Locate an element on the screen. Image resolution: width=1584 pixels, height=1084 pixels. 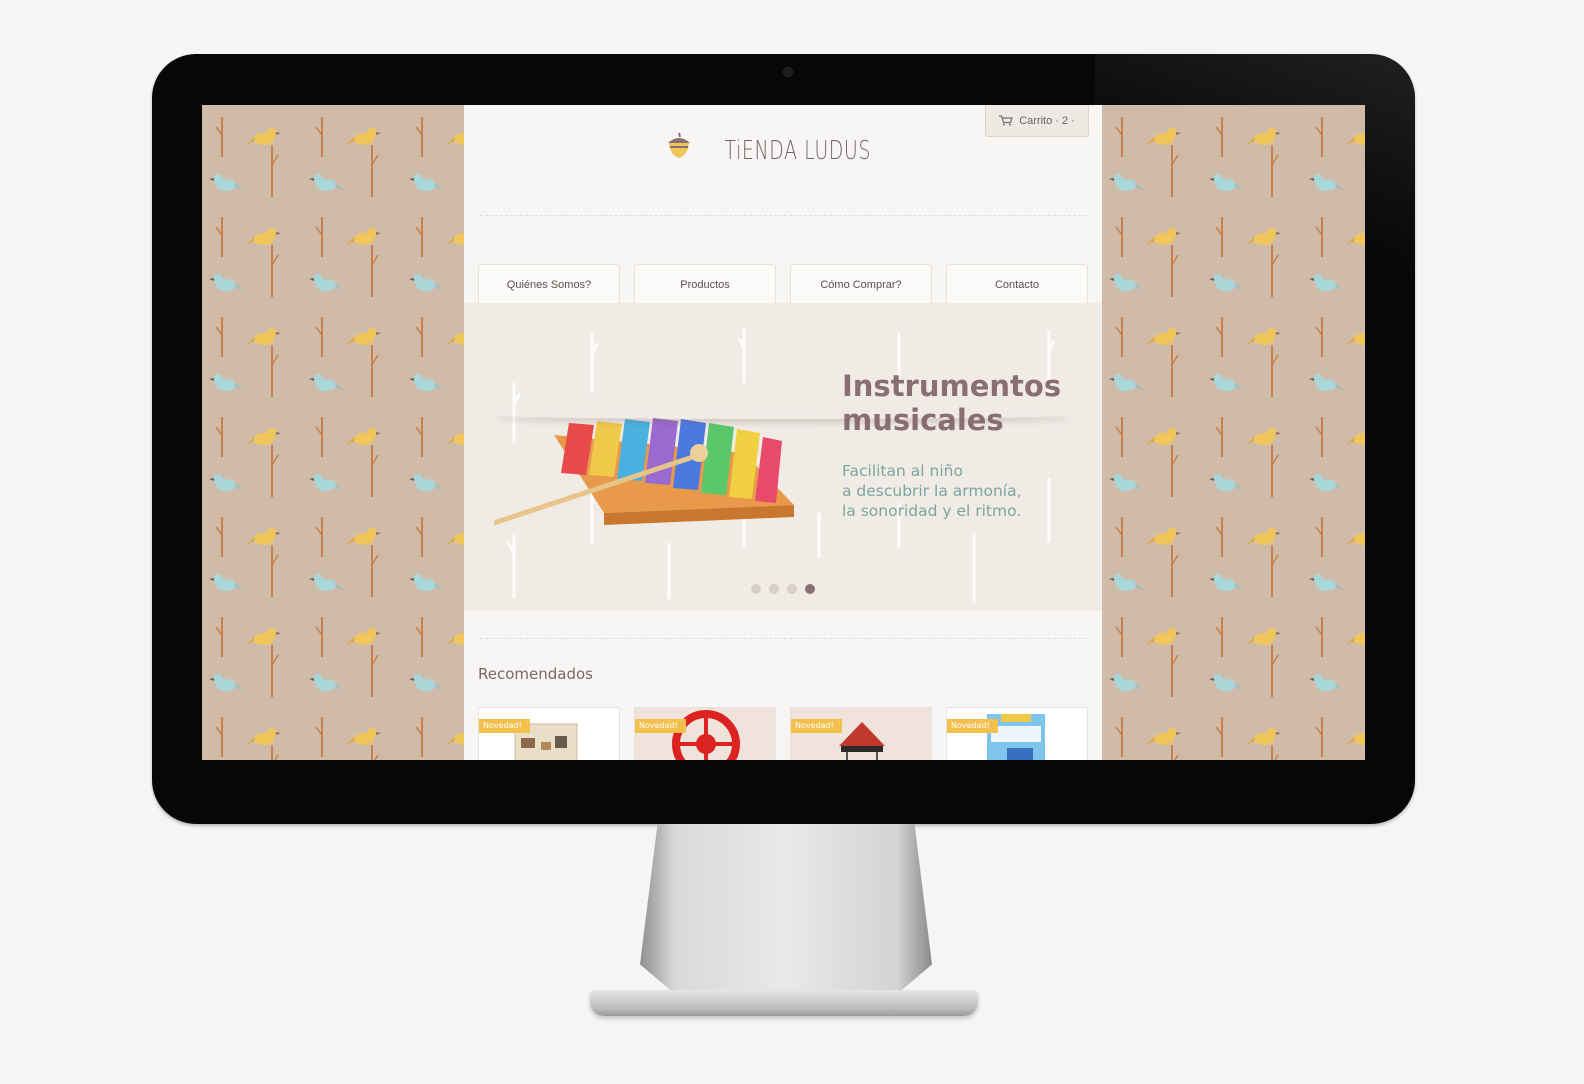
slide-title: Instrumentos musicales is located at coordinates (962, 403).